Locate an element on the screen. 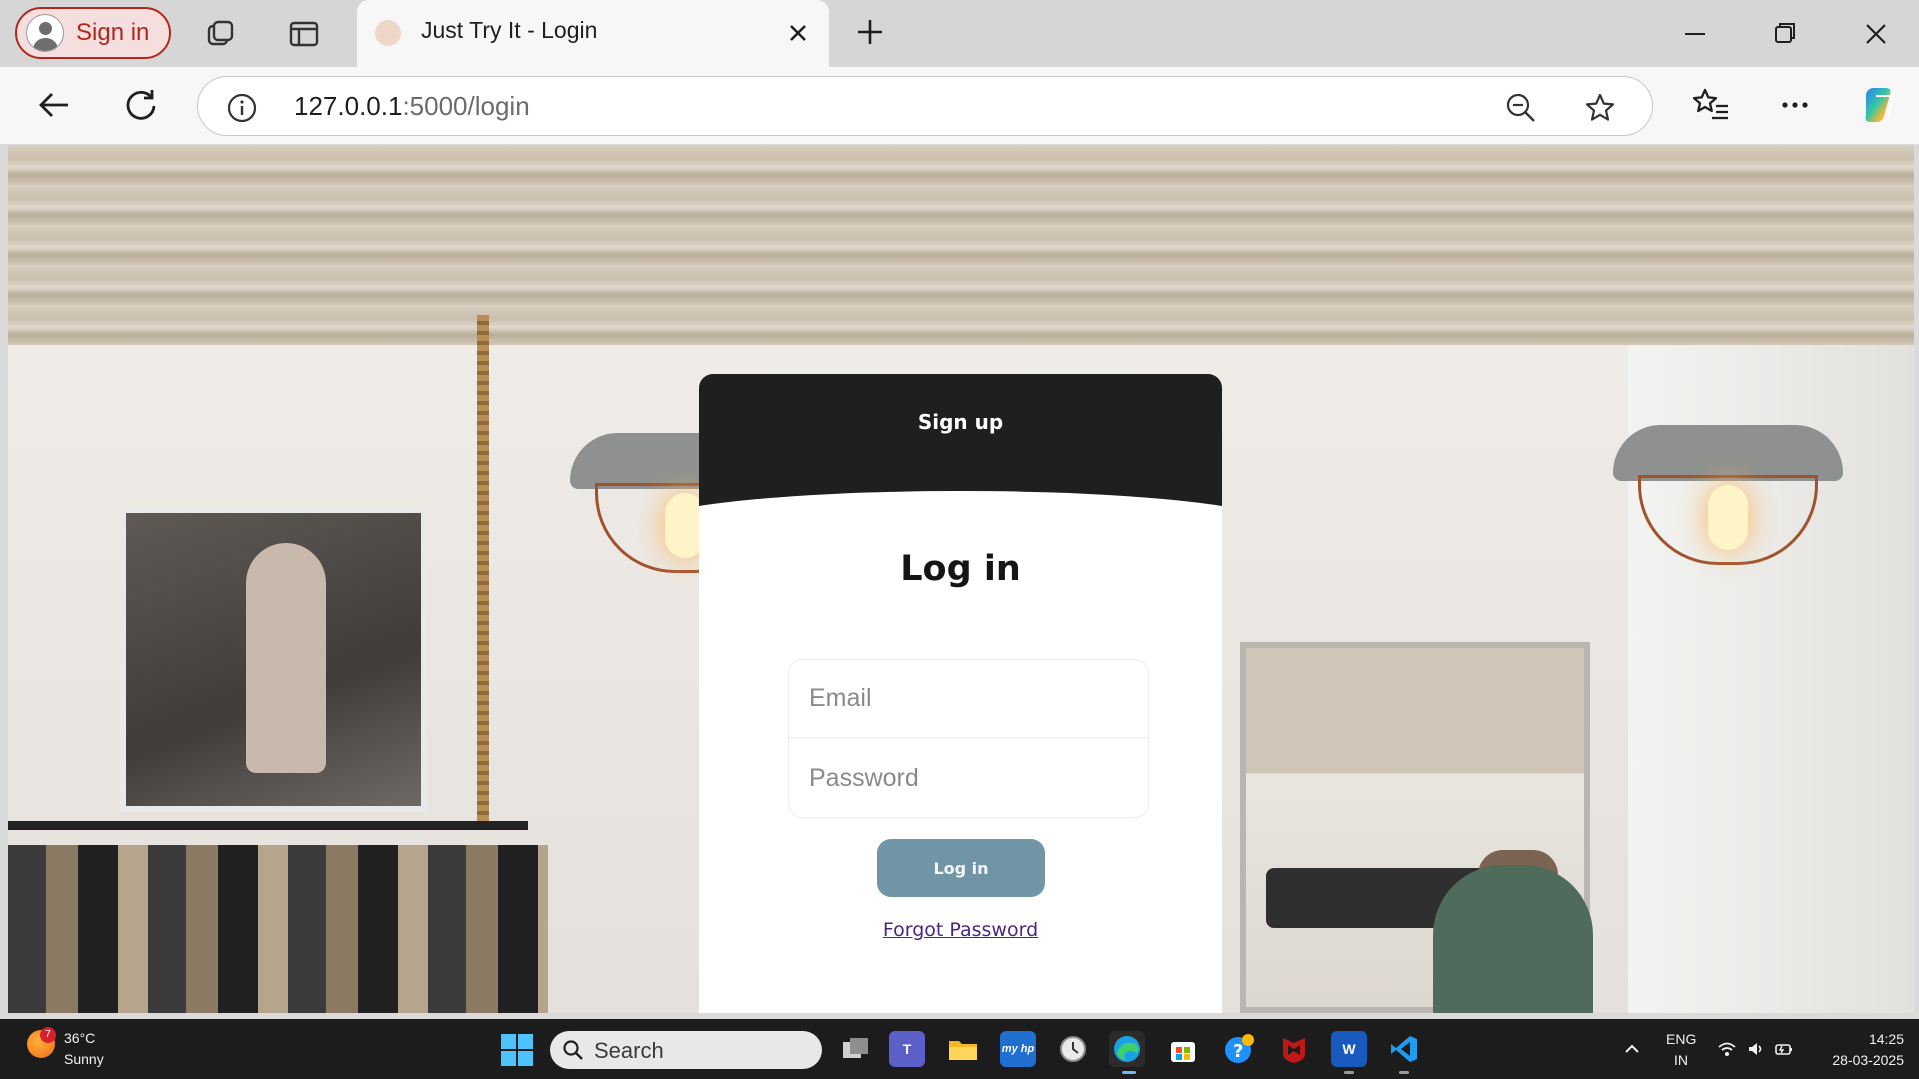 The width and height of the screenshot is (1919, 1079). url-text: 127.0.0.1:5000/login is located at coordinates (412, 106).